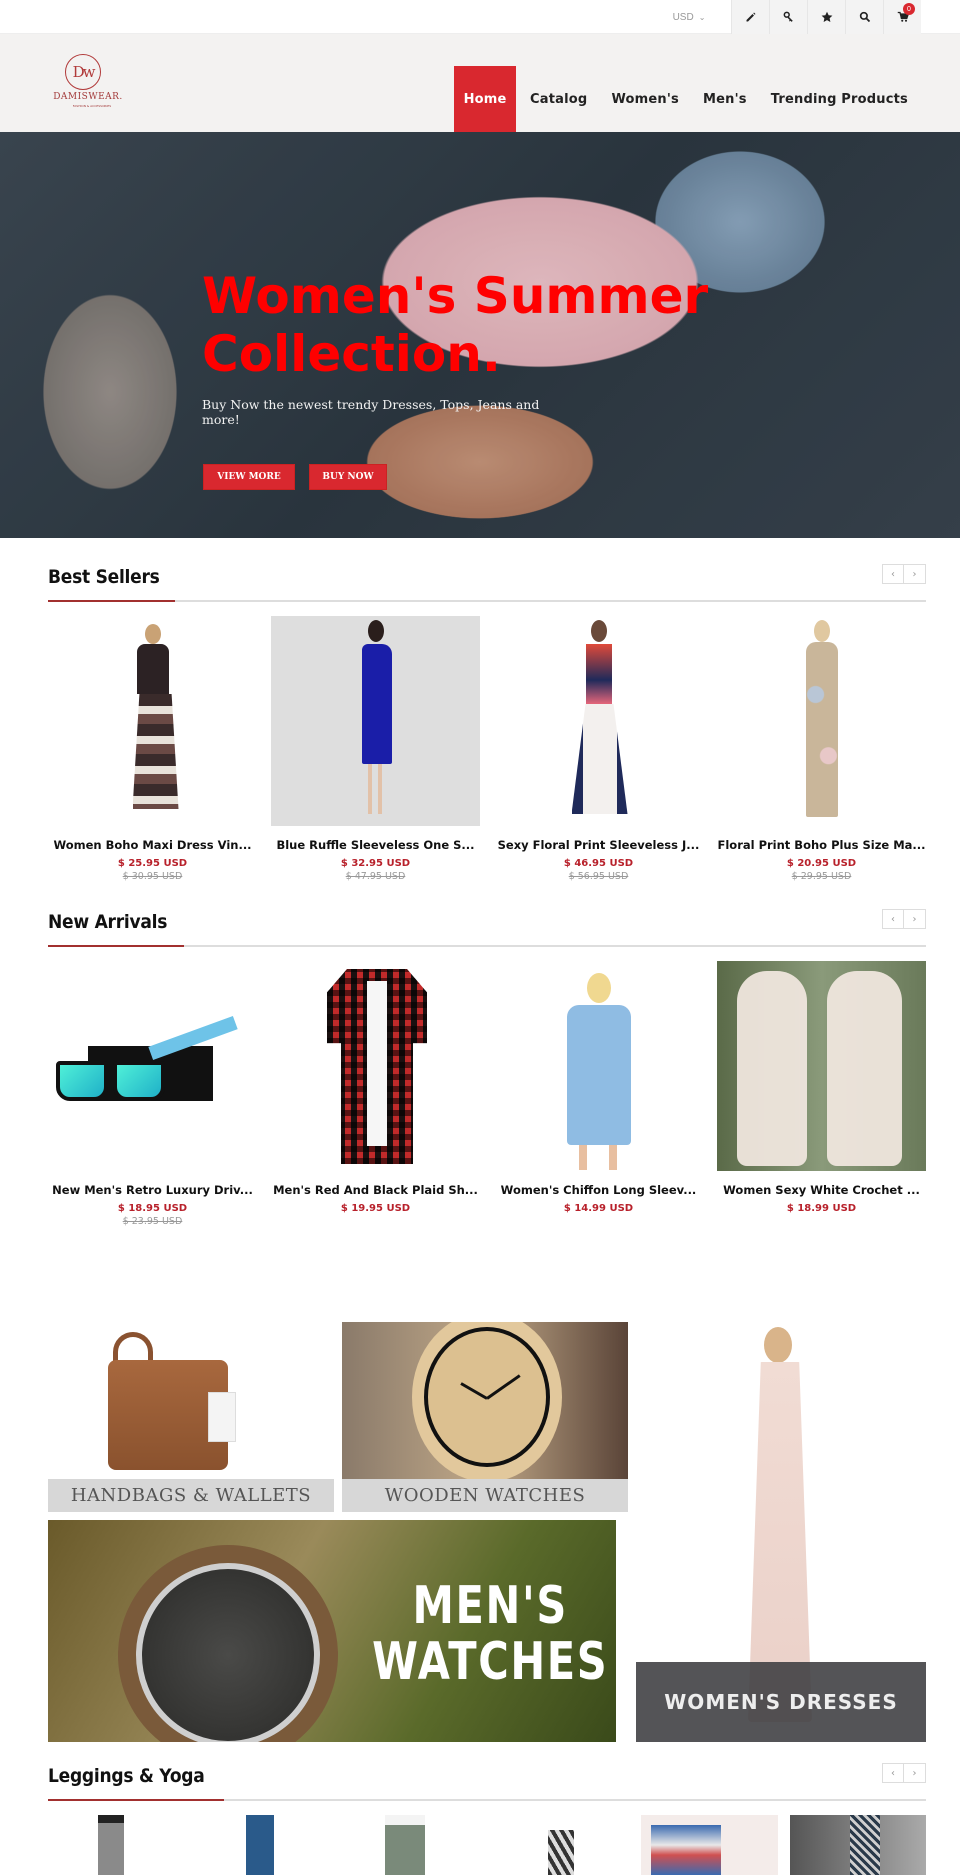  I want to click on logo-brand: DAMISWEAR., so click(88, 97).